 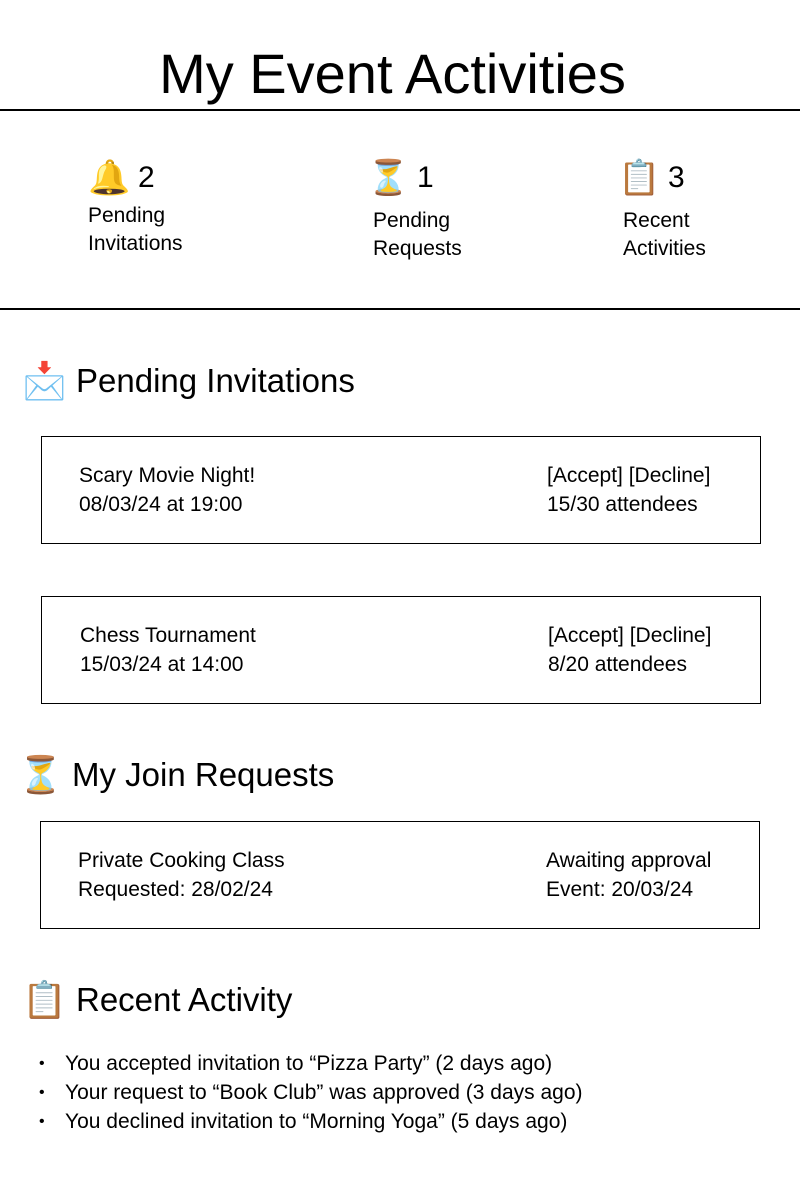 I want to click on stat-pending-requests: ⏳ 1 Pending Requests, so click(x=440, y=209).